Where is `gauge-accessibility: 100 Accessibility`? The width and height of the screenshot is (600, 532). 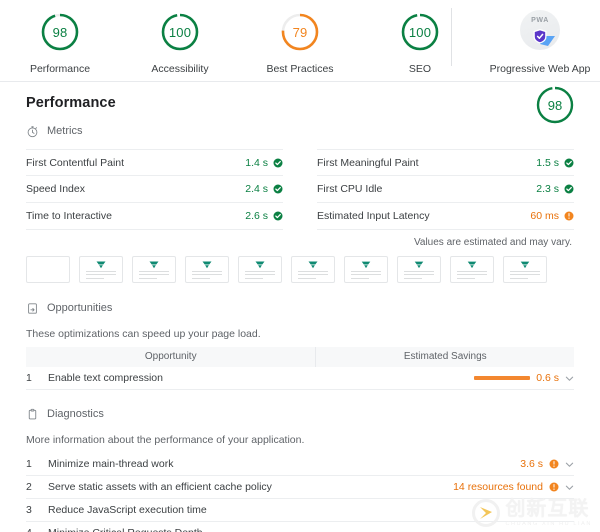 gauge-accessibility: 100 Accessibility is located at coordinates (180, 42).